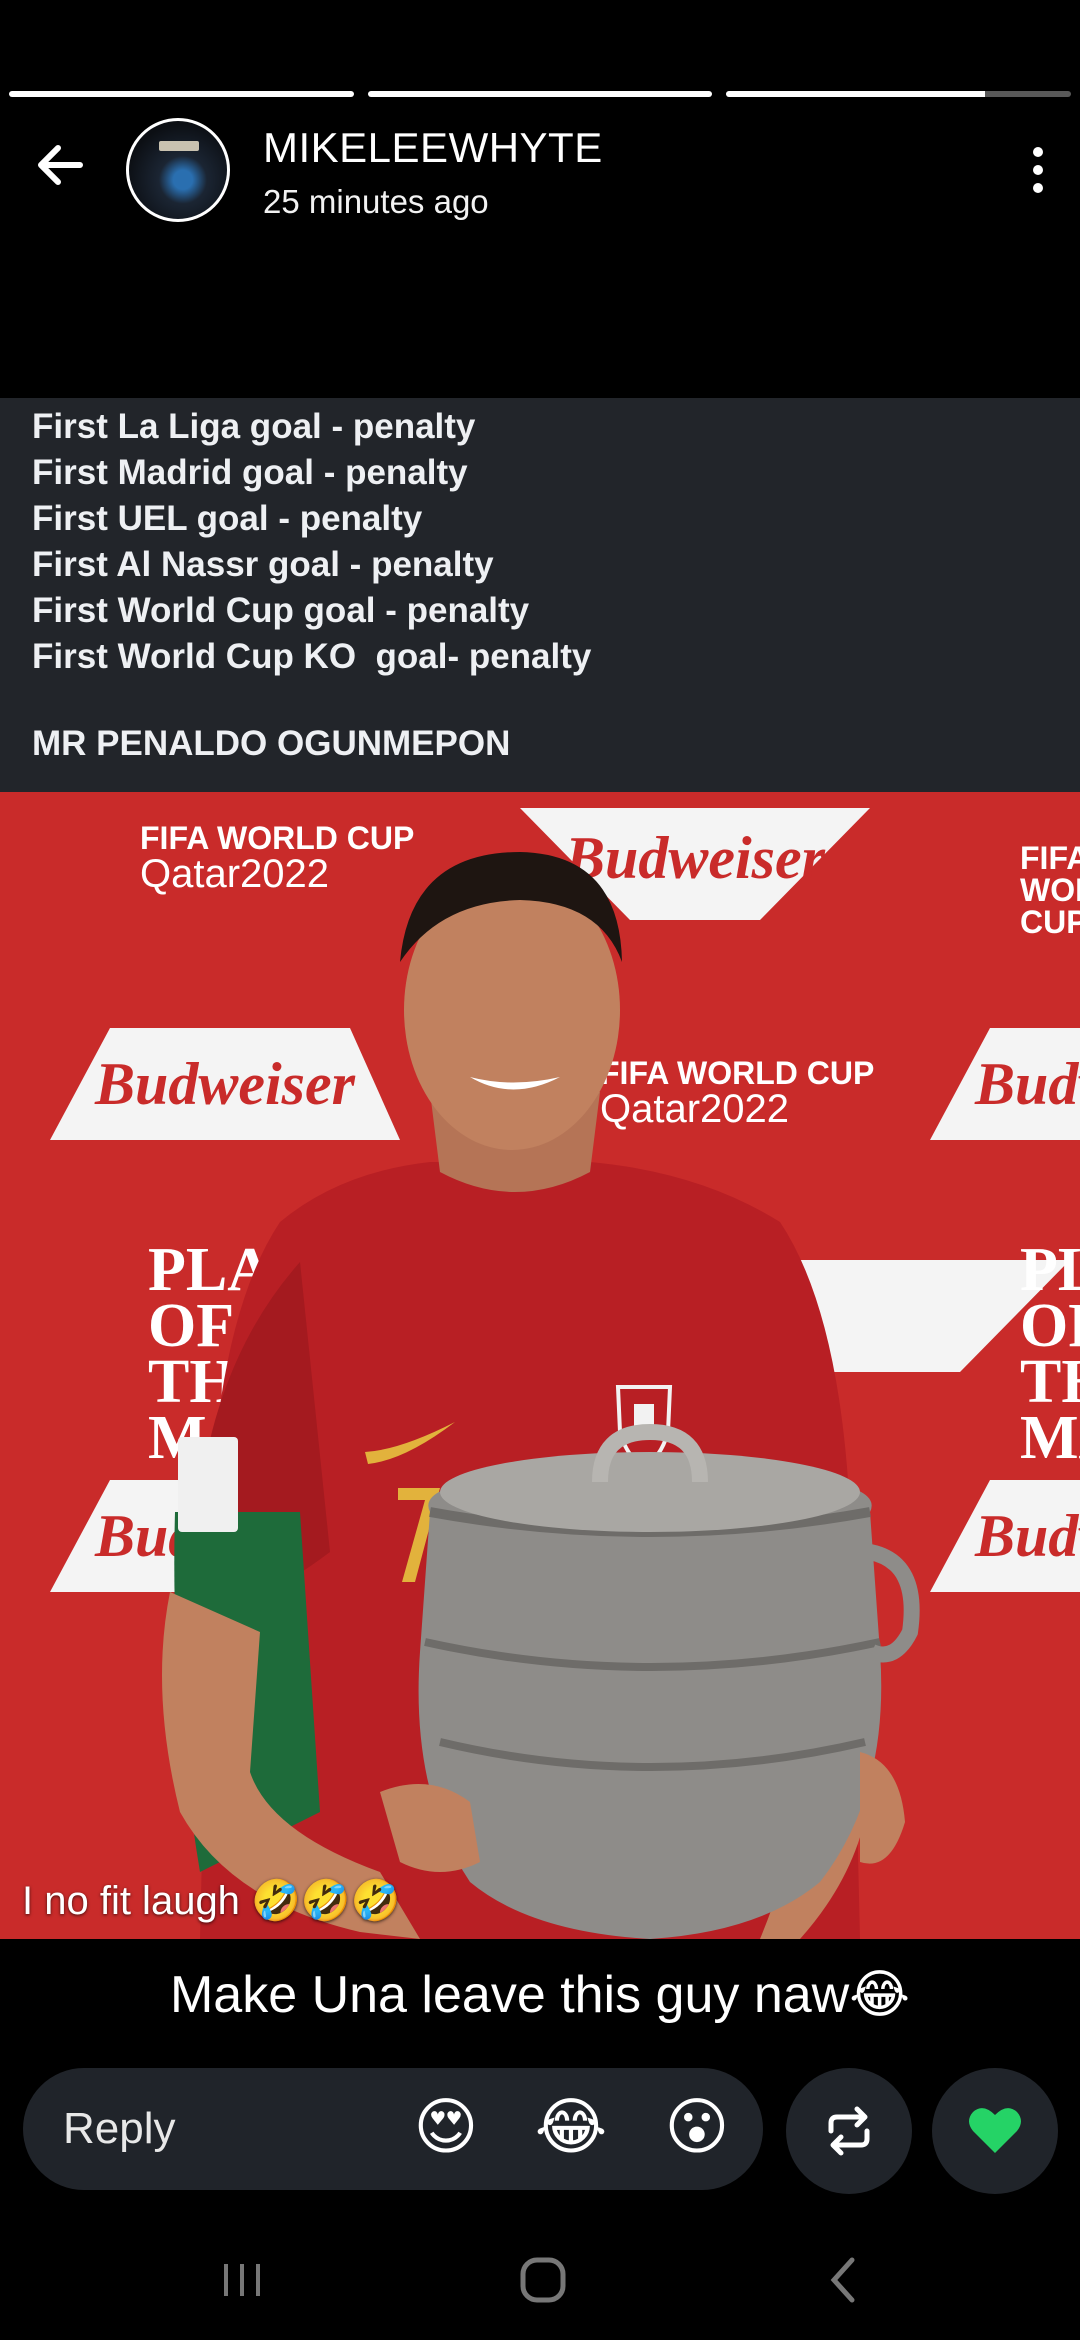  I want to click on story-progress, so click(540, 94).